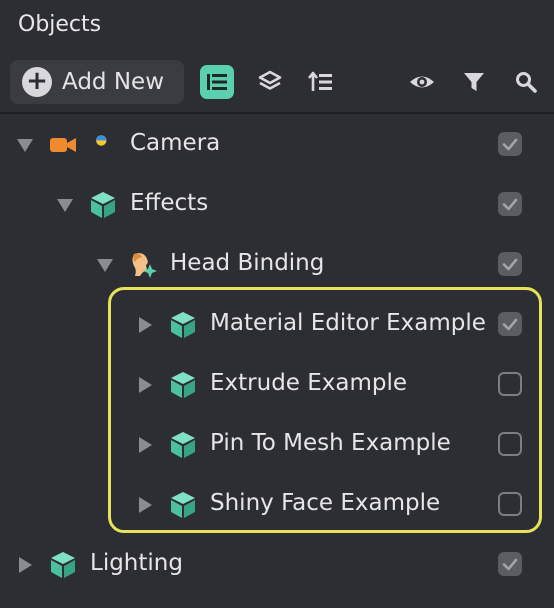 Image resolution: width=554 pixels, height=608 pixels. I want to click on eye-icon, so click(422, 82).